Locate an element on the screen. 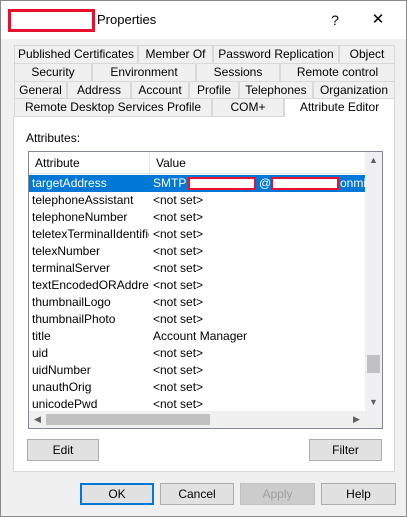 This screenshot has height=517, width=407. attributes-label: Attributes: is located at coordinates (53, 138).